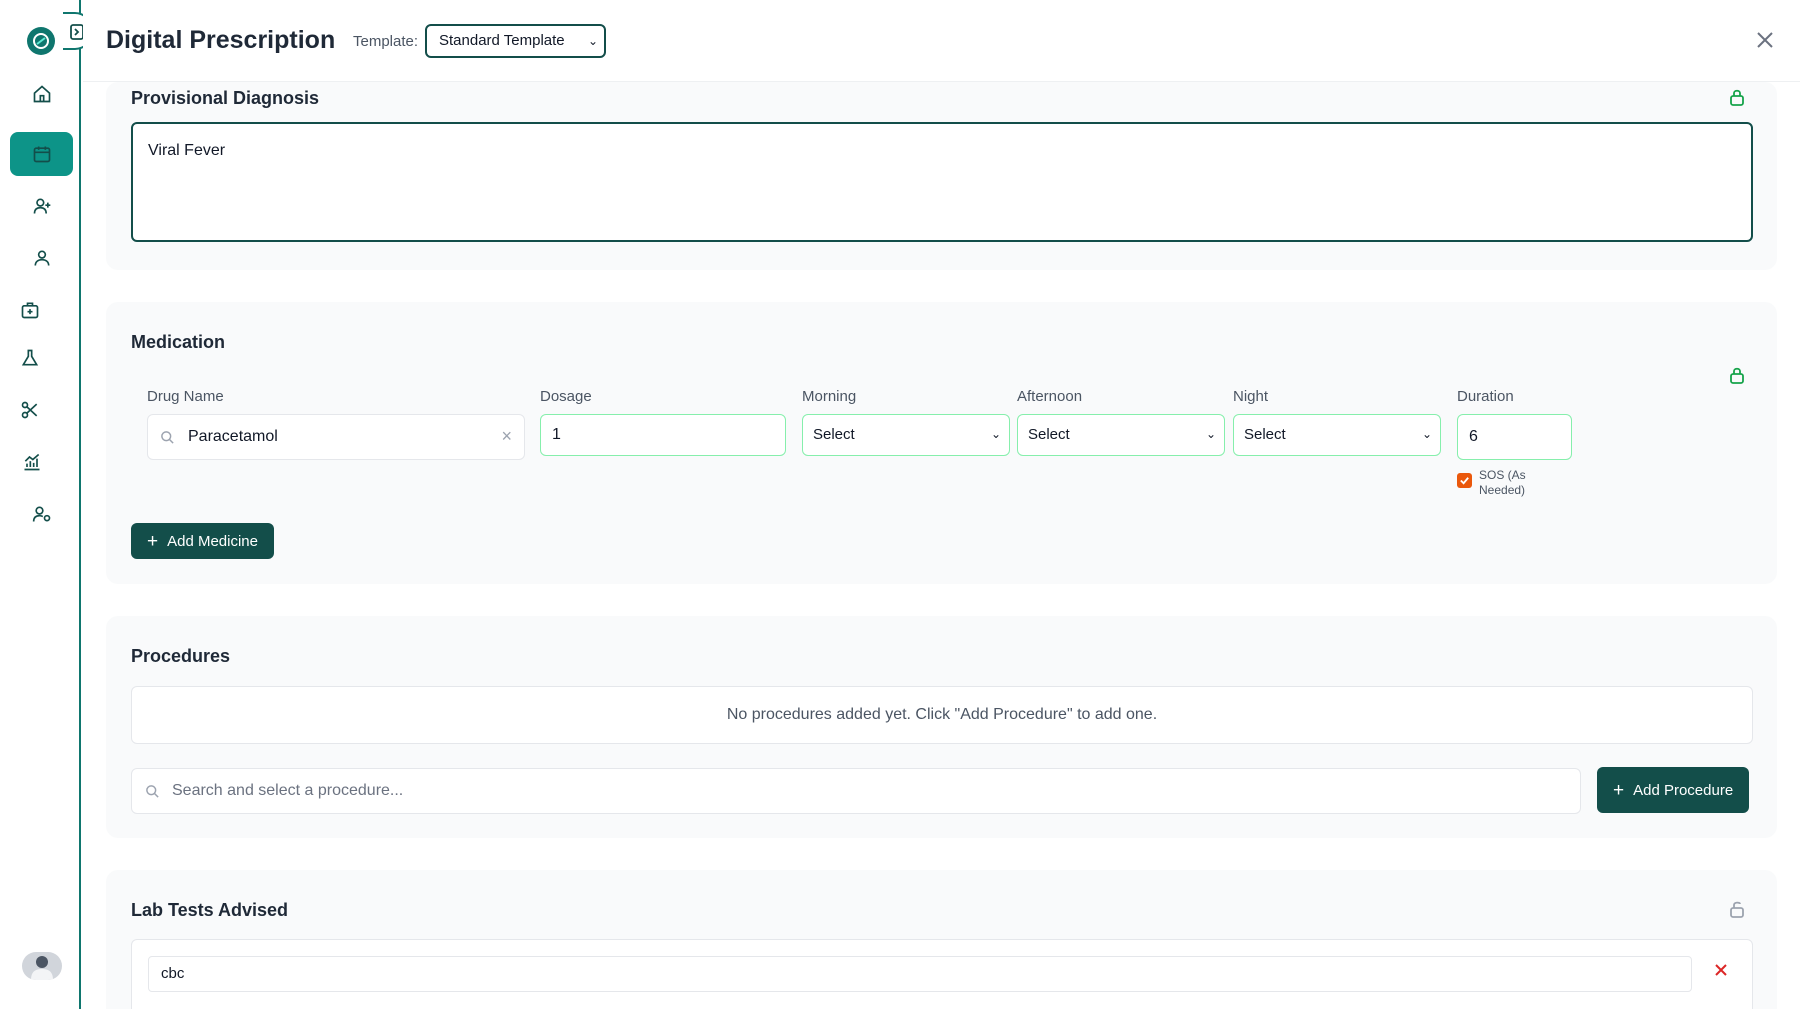  I want to click on user-settings-icon, so click(41, 514).